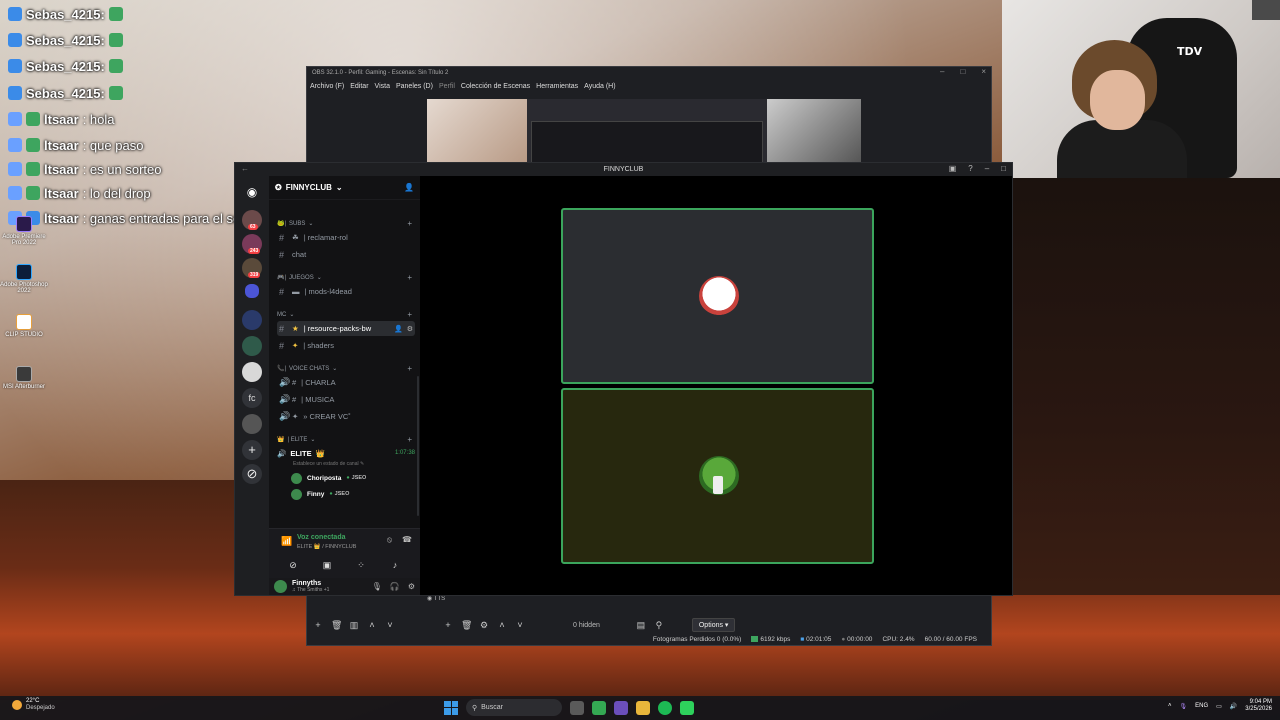  Describe the element at coordinates (359, 86) in the screenshot. I see `menu-editar: Editar` at that location.